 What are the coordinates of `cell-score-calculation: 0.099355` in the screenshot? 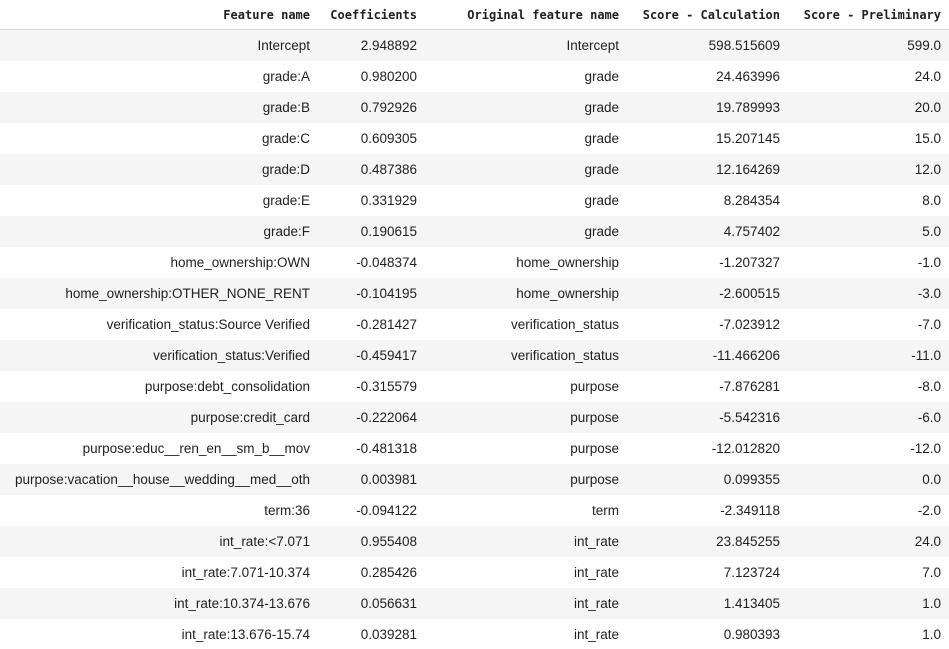 It's located at (707, 479).